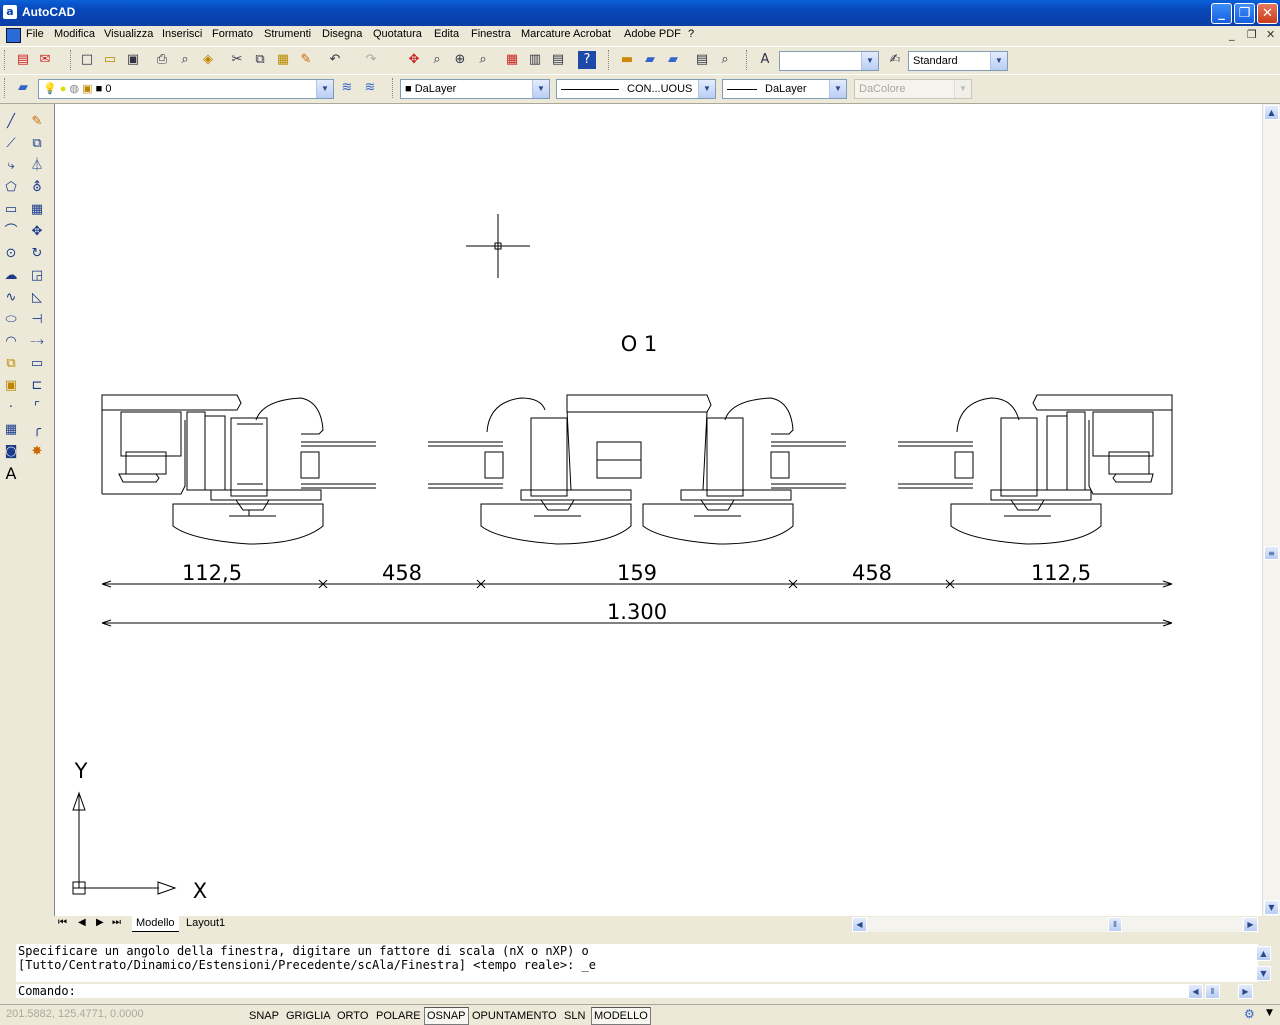 This screenshot has height=1025, width=1280. What do you see at coordinates (11, 452) in the screenshot?
I see `region-icon: ◙` at bounding box center [11, 452].